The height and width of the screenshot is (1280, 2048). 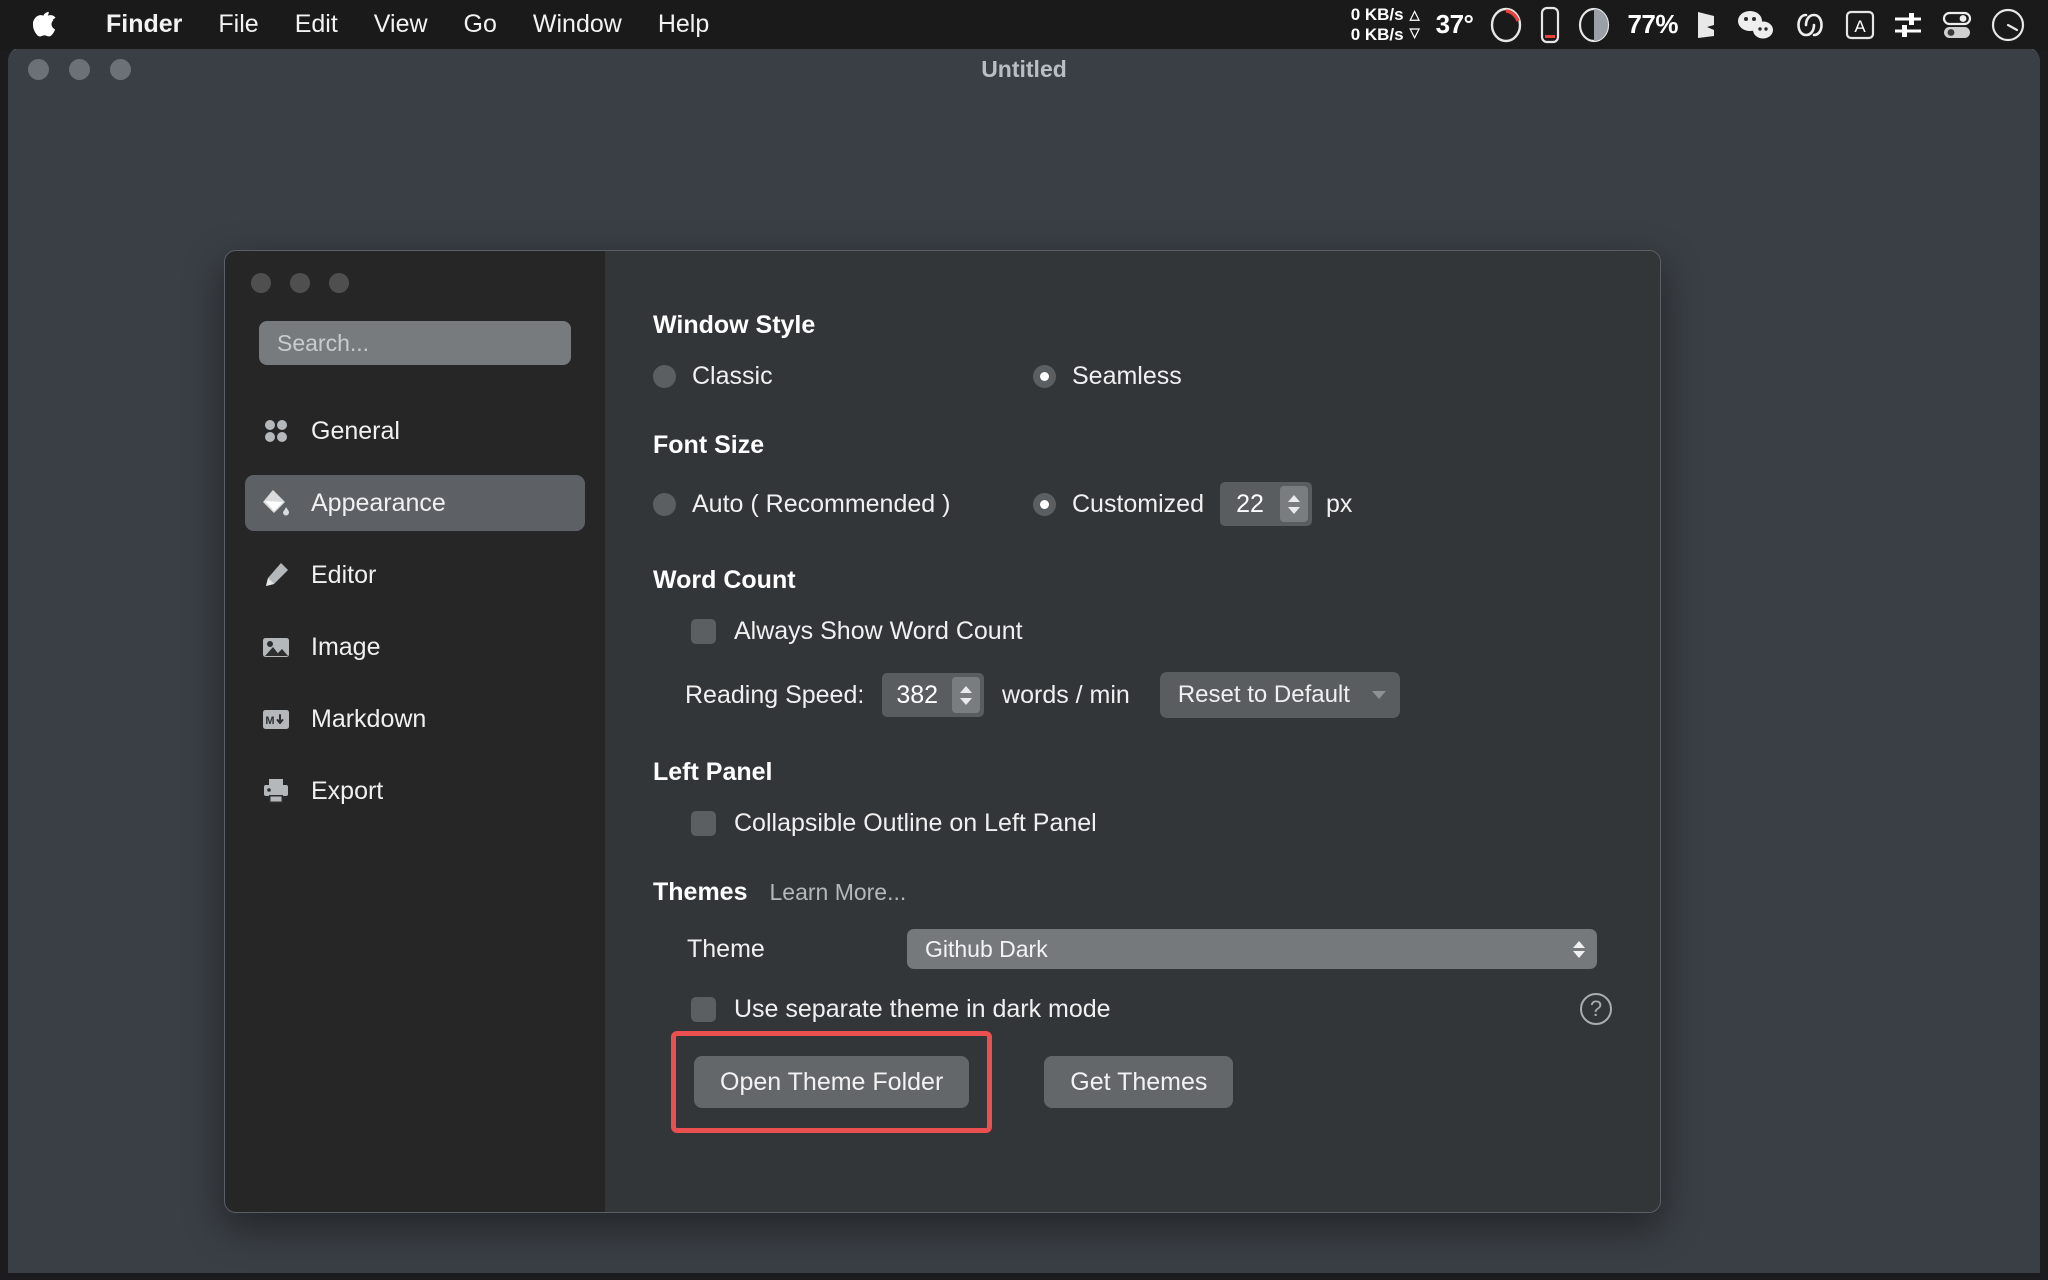 I want to click on always-show-word-count-box, so click(x=703, y=631).